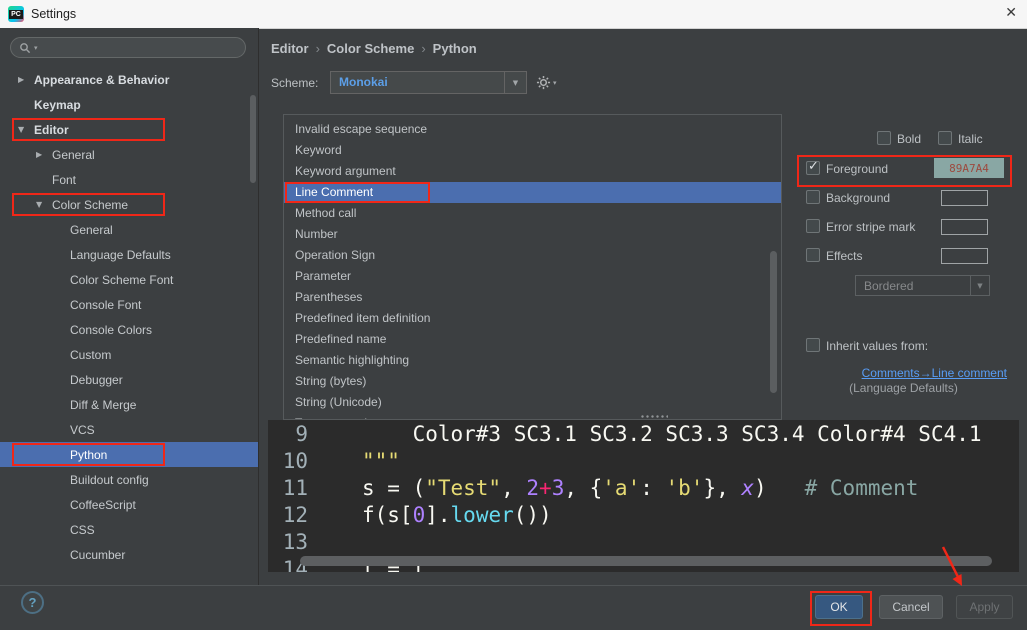 The width and height of the screenshot is (1027, 630). What do you see at coordinates (646, 561) in the screenshot?
I see `preview-horizontal-scrollbar` at bounding box center [646, 561].